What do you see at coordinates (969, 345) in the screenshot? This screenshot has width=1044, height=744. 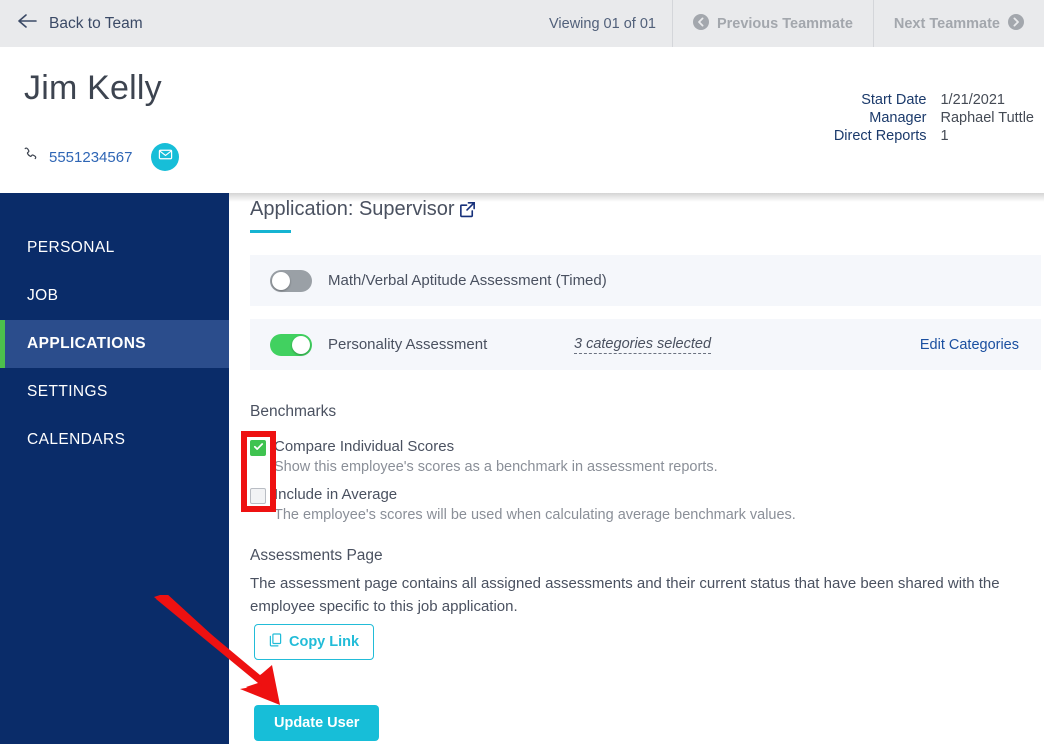 I see `edit-categories-link: Edit Categories` at bounding box center [969, 345].